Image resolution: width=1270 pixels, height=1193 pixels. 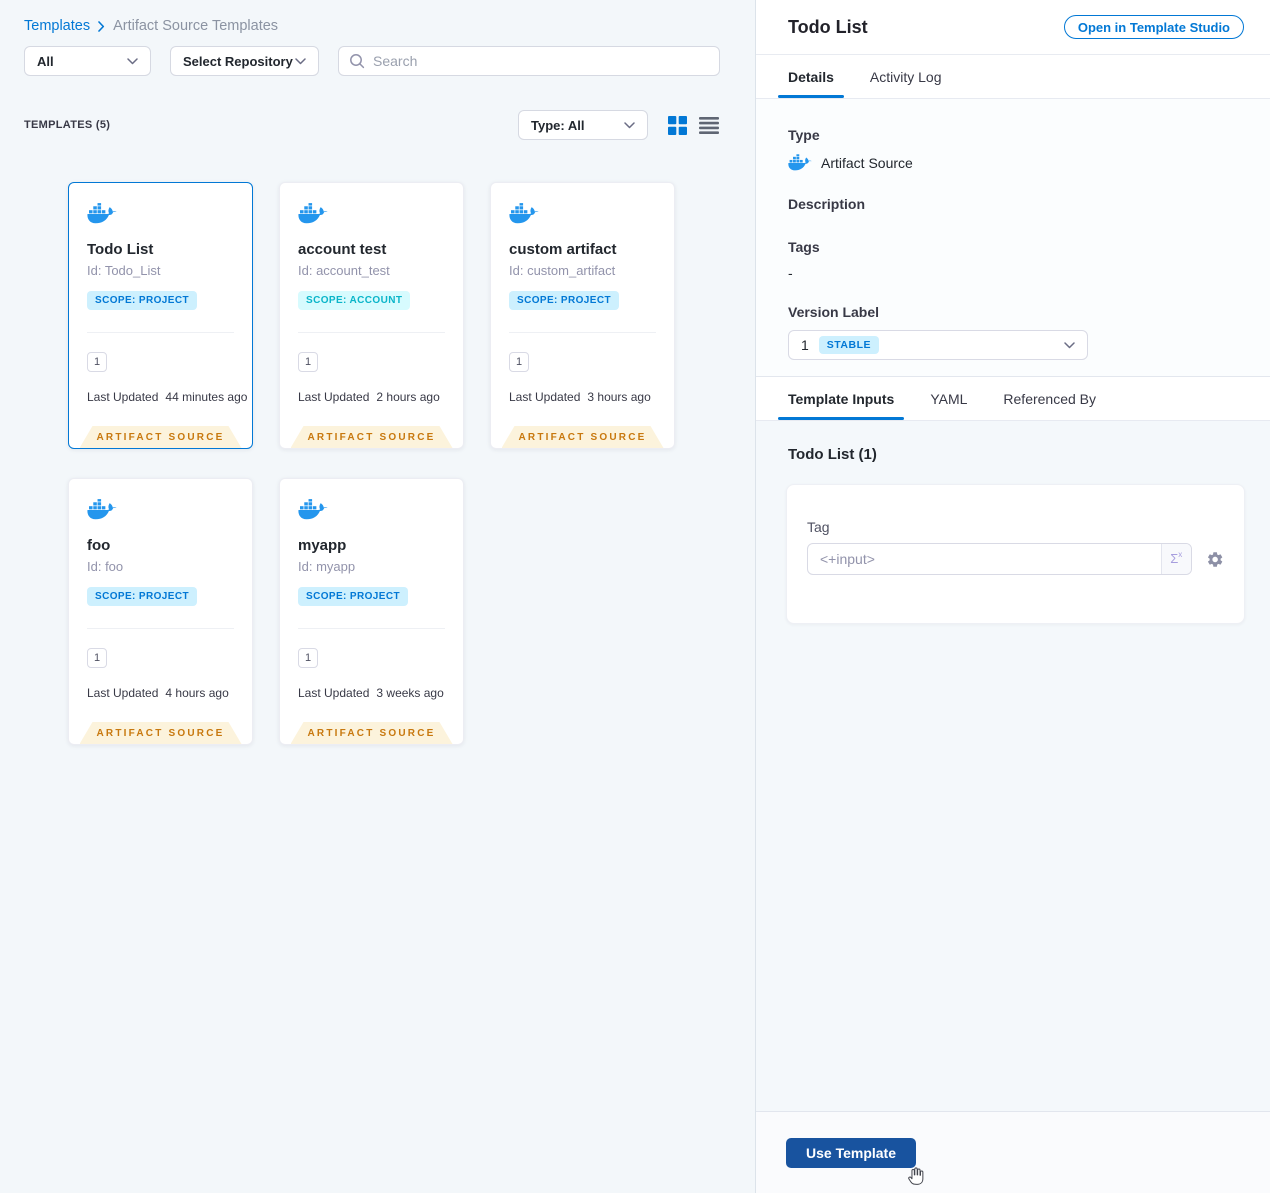 I want to click on version-label: Version Label, so click(x=834, y=312).